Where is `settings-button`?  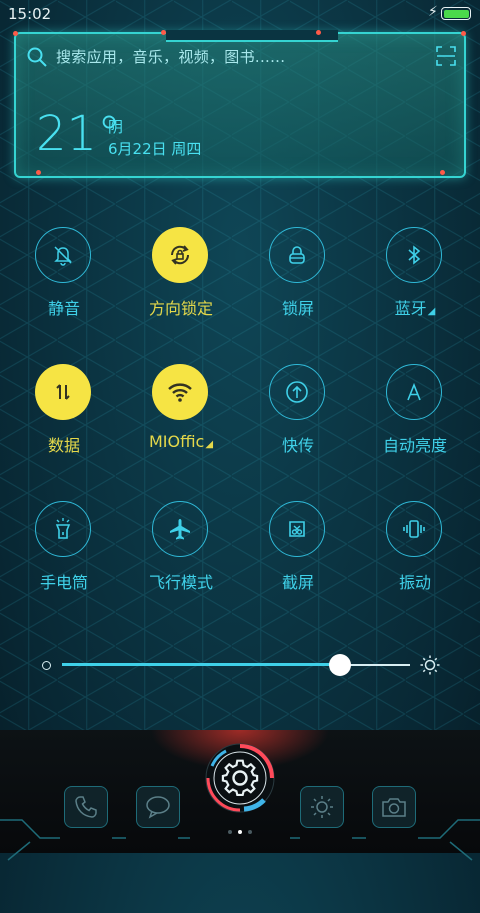 settings-button is located at coordinates (240, 778).